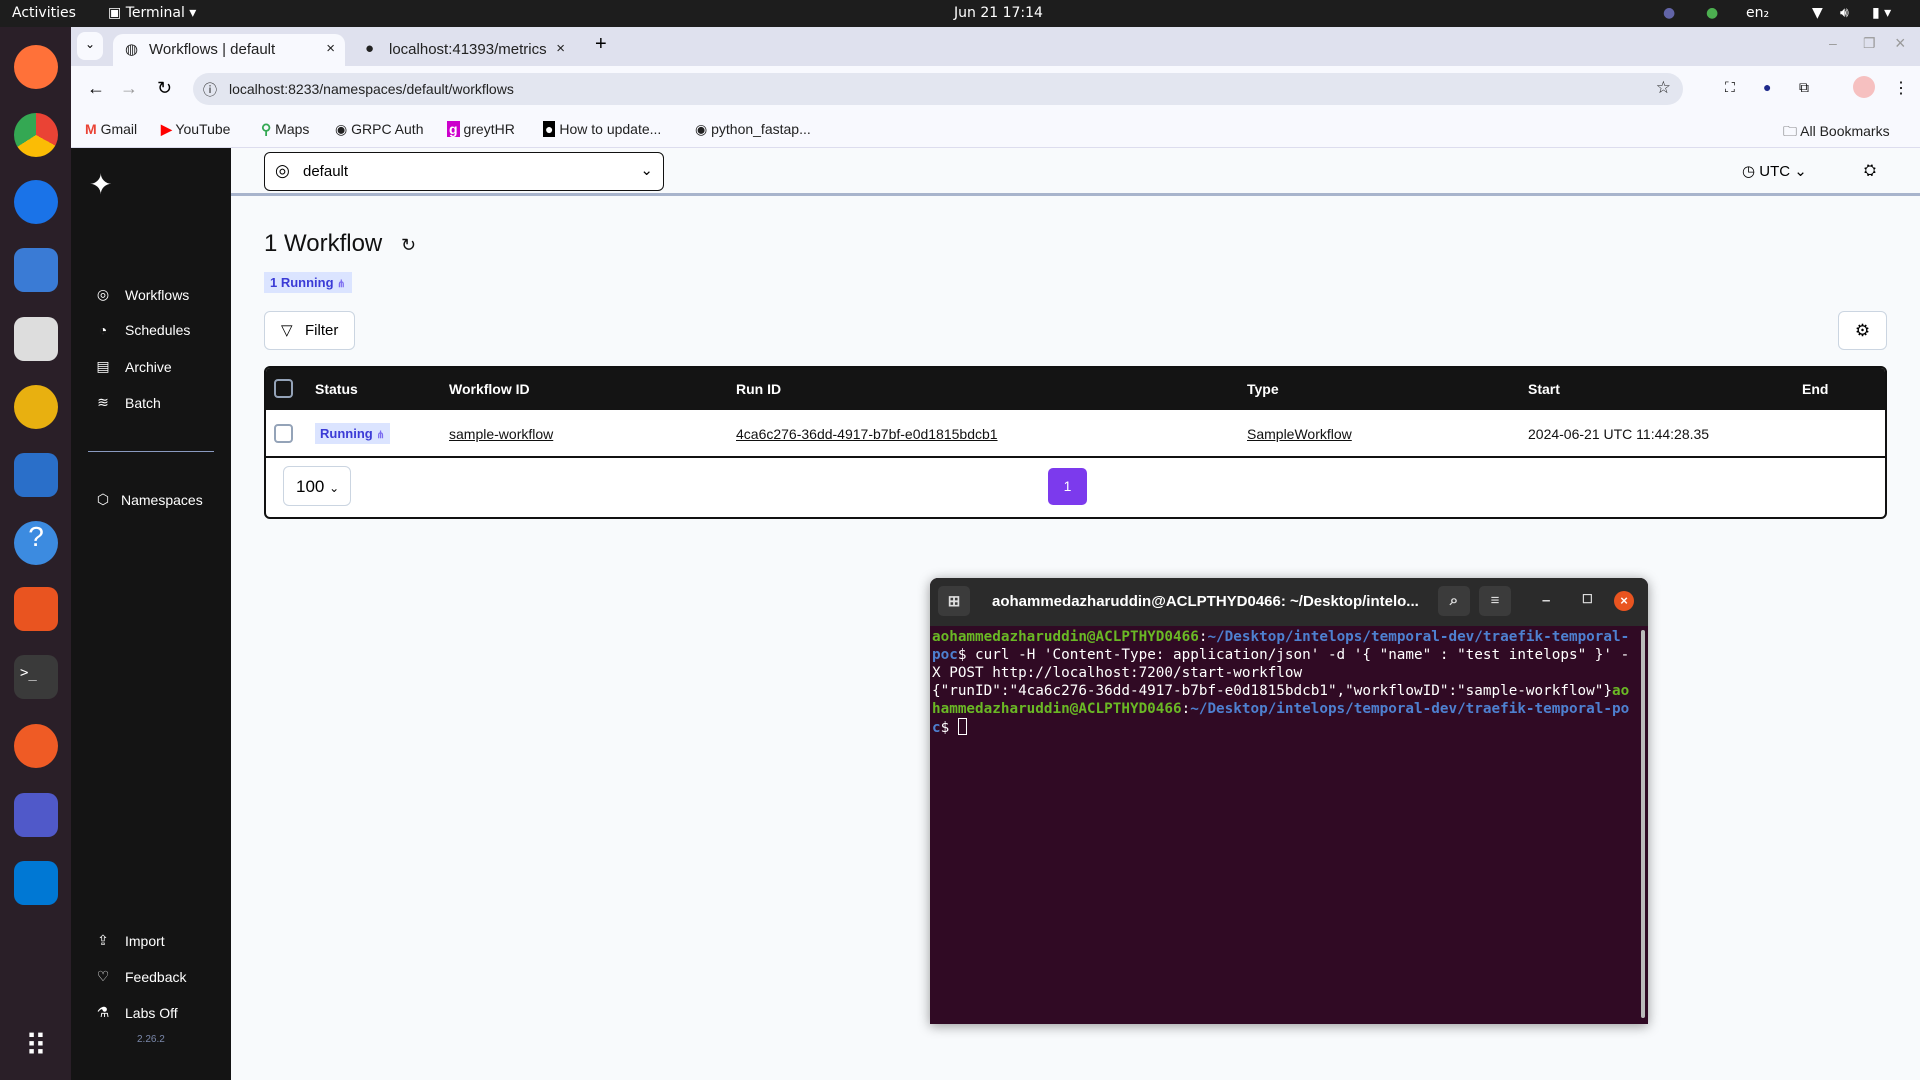 The width and height of the screenshot is (1920, 1080). Describe the element at coordinates (195, 129) in the screenshot. I see `bookmark-youtube: ▶ YouTube` at that location.